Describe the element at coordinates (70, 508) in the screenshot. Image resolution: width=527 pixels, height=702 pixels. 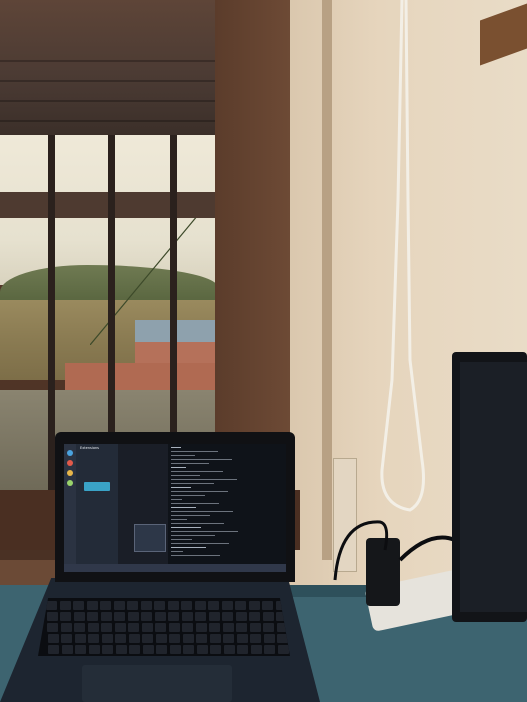
I see `screen-dock` at that location.